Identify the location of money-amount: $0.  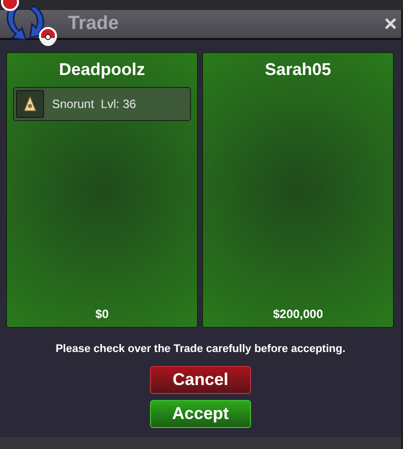
(102, 314).